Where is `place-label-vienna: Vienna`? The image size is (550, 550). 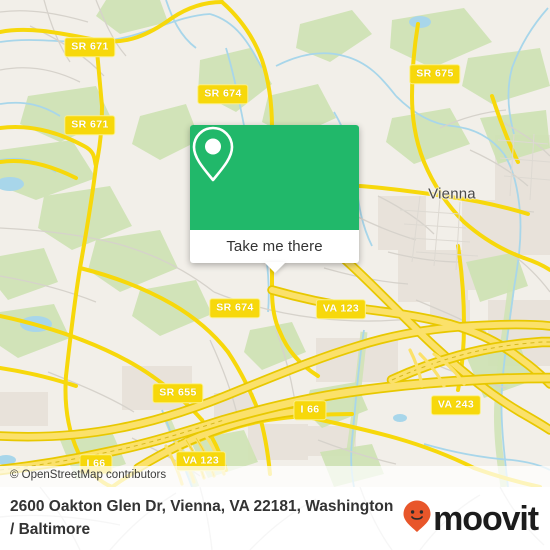 place-label-vienna: Vienna is located at coordinates (452, 194).